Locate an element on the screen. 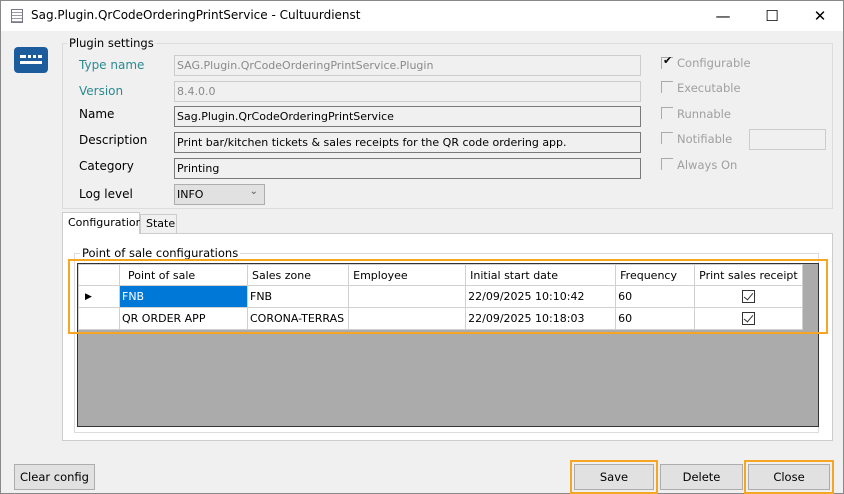 This screenshot has width=844, height=494. executable-label: Executable is located at coordinates (709, 88).